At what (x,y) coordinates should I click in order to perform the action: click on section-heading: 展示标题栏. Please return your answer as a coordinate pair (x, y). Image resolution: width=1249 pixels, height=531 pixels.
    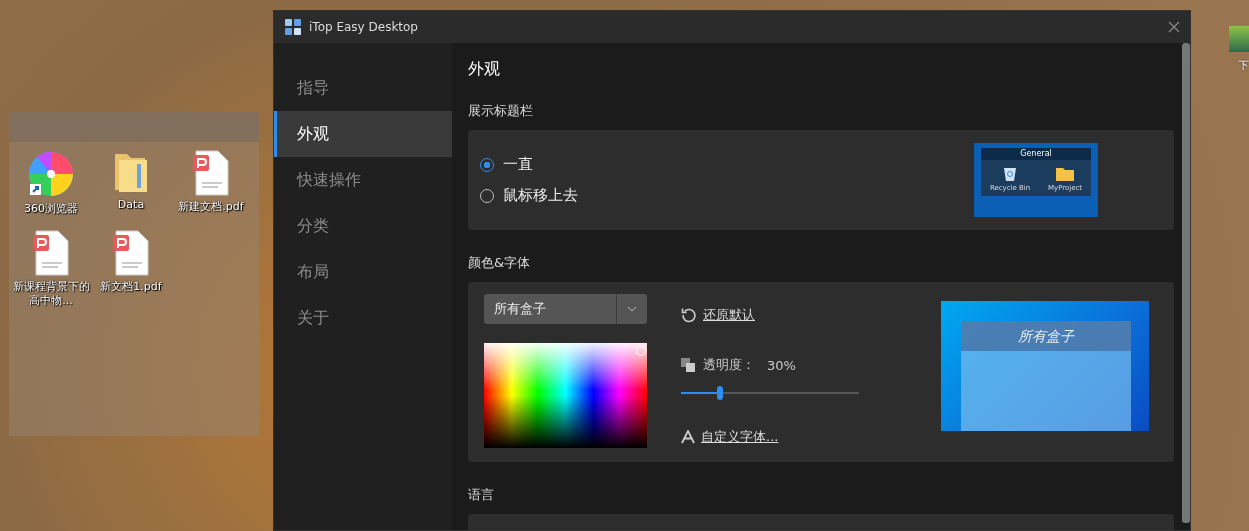
    Looking at the image, I should click on (501, 111).